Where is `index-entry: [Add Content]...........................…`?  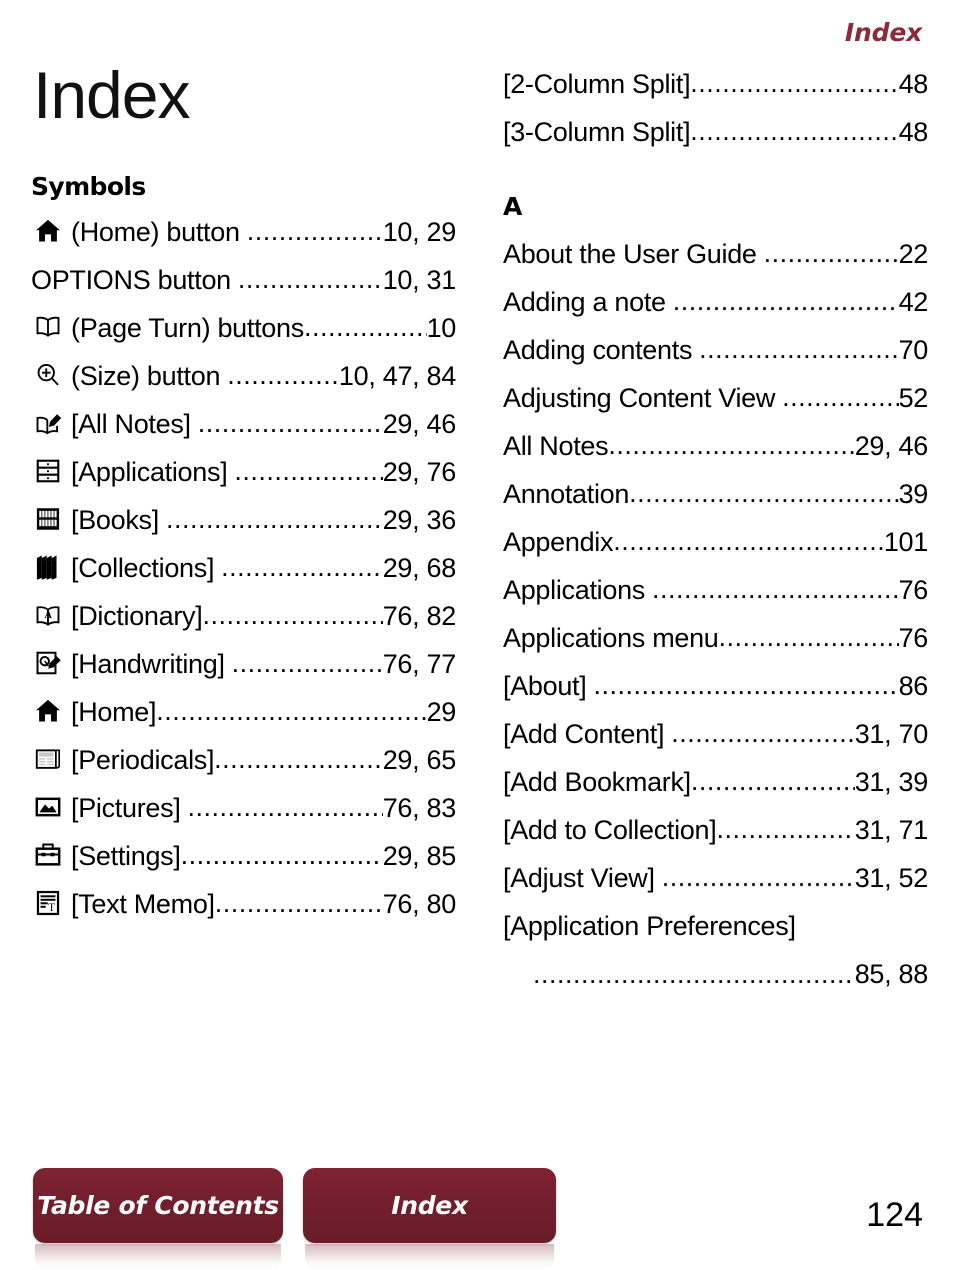
index-entry: [Add Content]...........................… is located at coordinates (715, 734).